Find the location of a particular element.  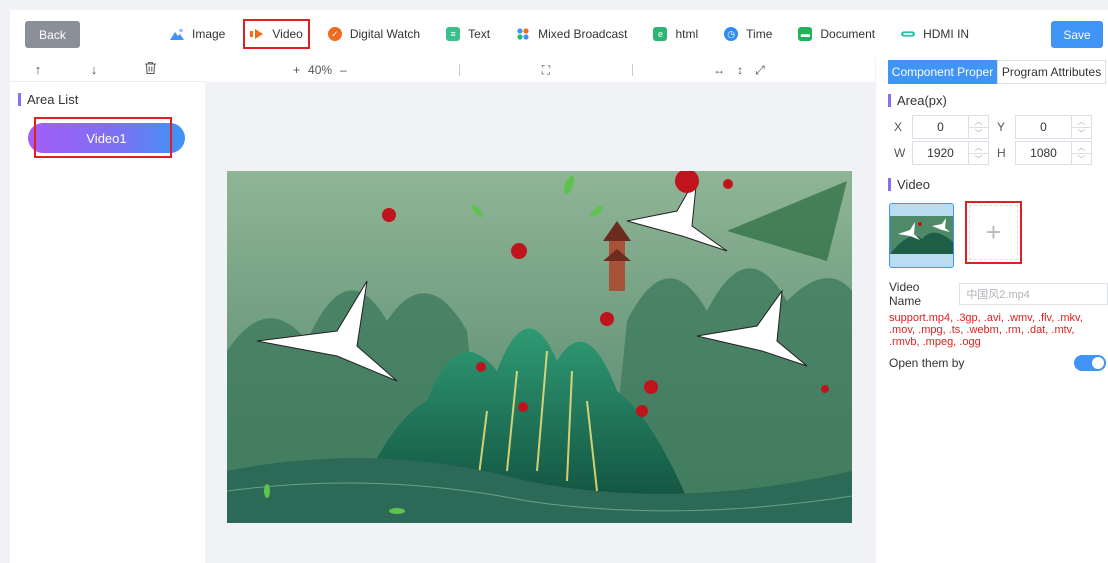

watch-icon: ✓ is located at coordinates (334, 34).